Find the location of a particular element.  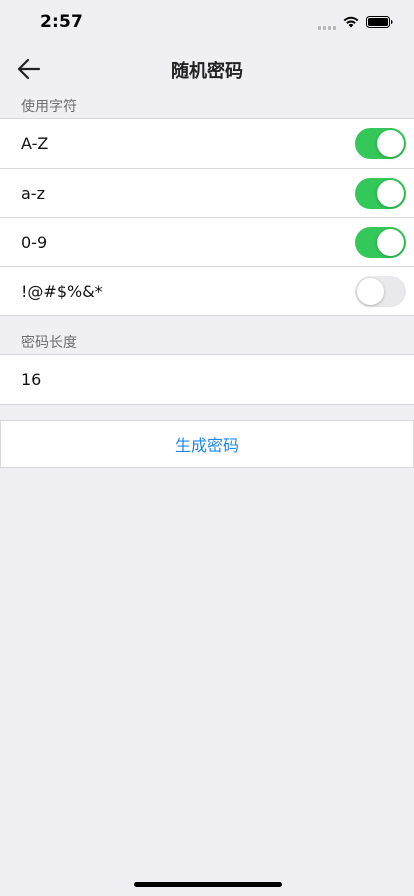

wifi-icon is located at coordinates (351, 22).